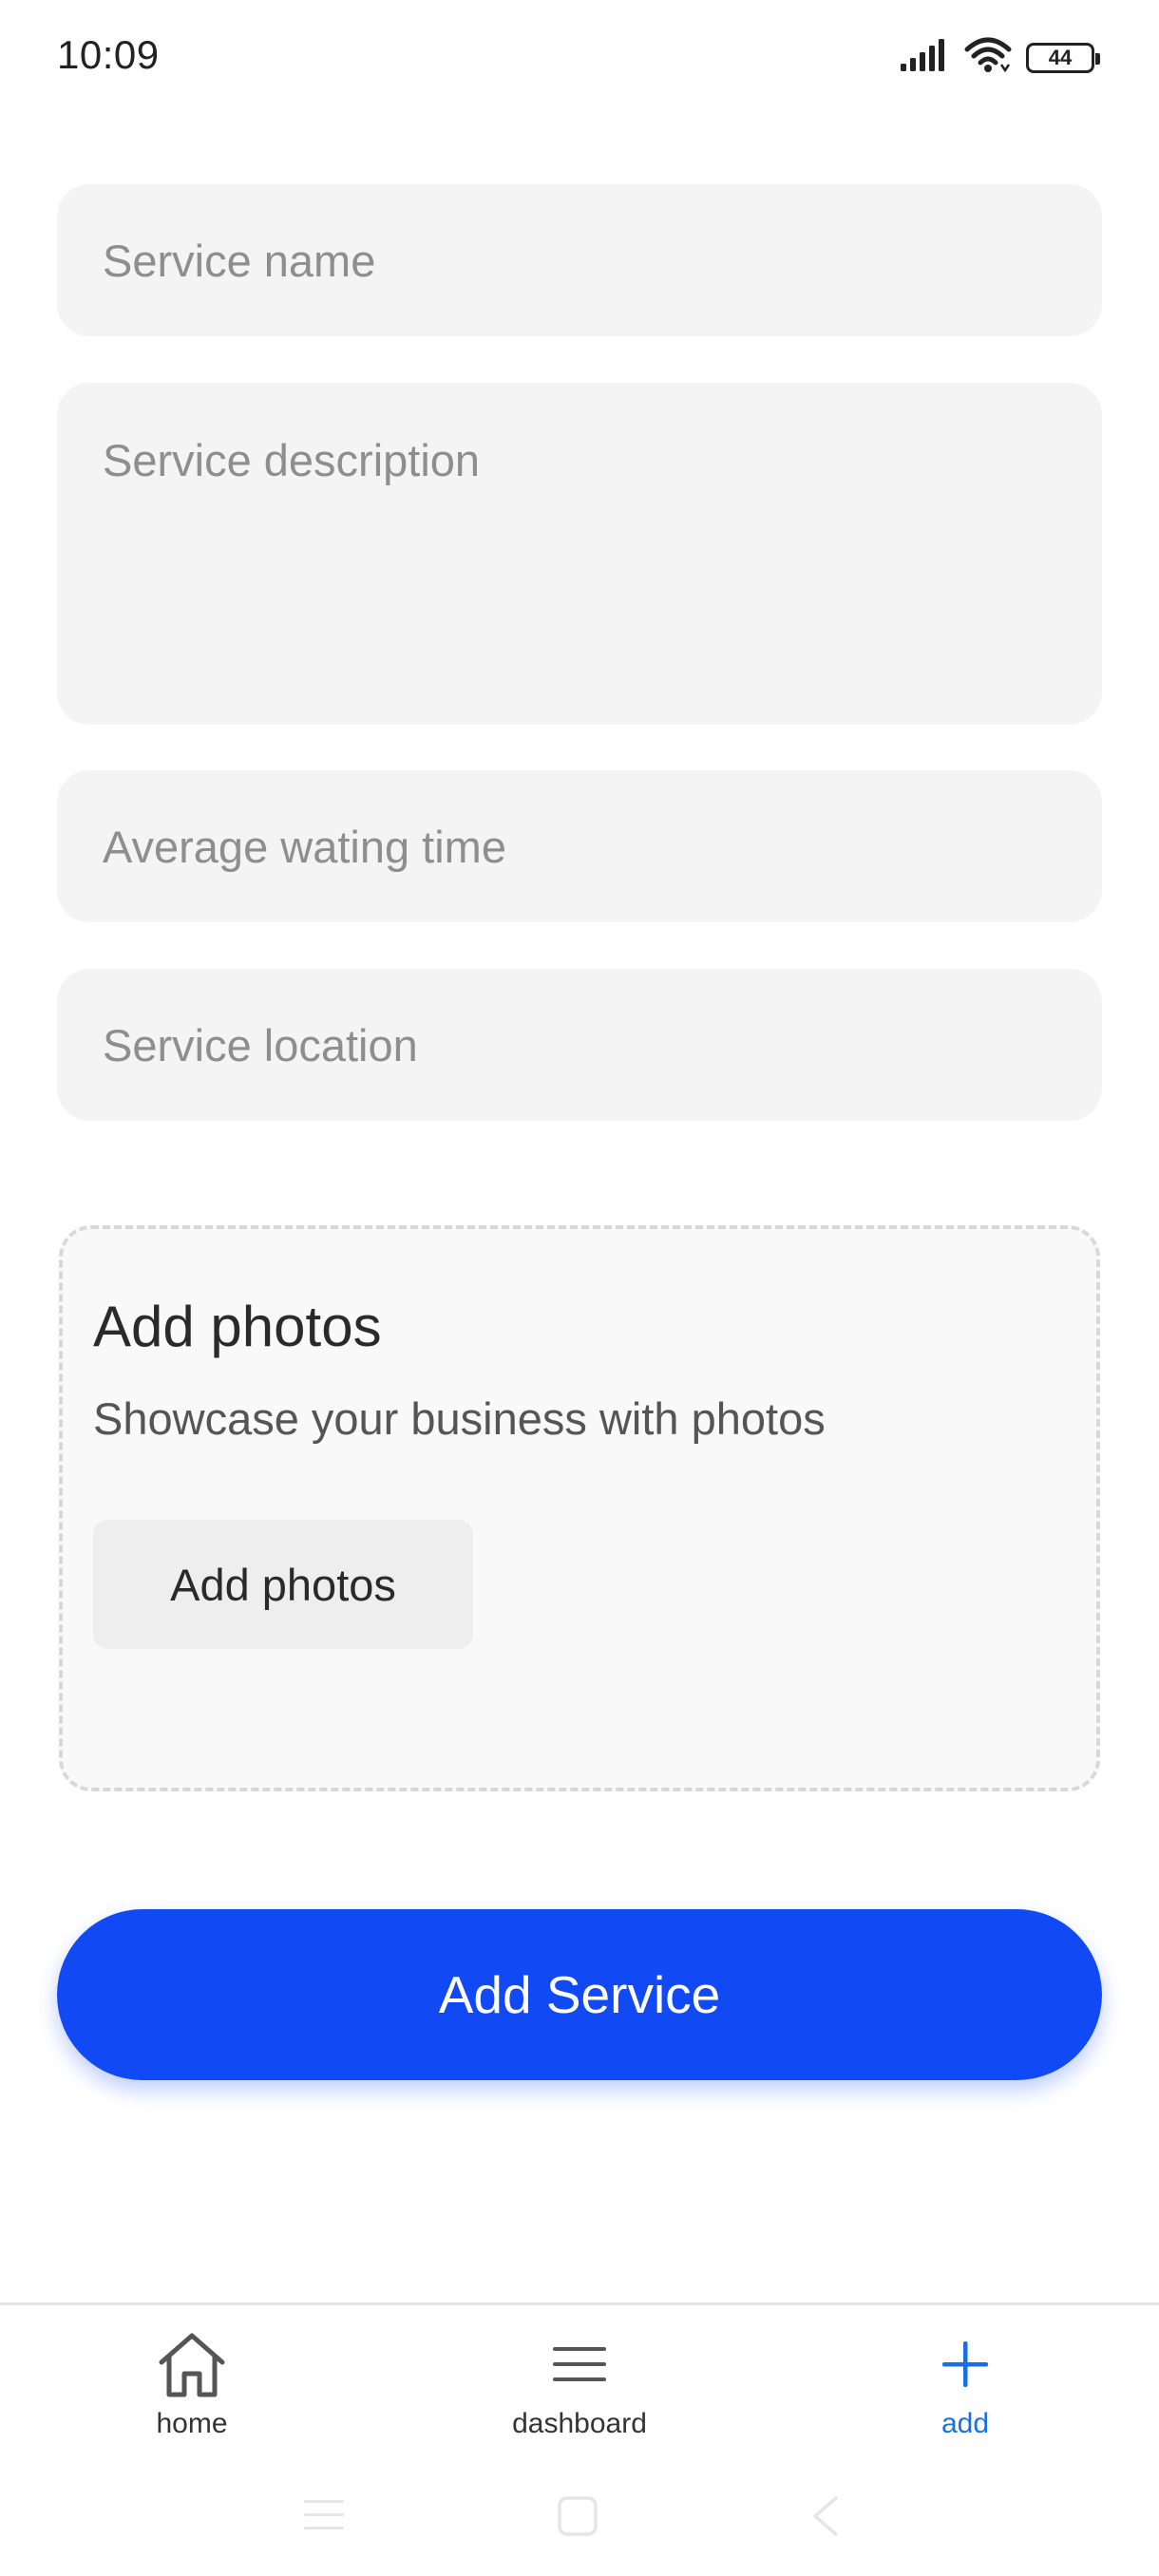 The image size is (1159, 2576). I want to click on add-photos-button: Add photos, so click(283, 1584).